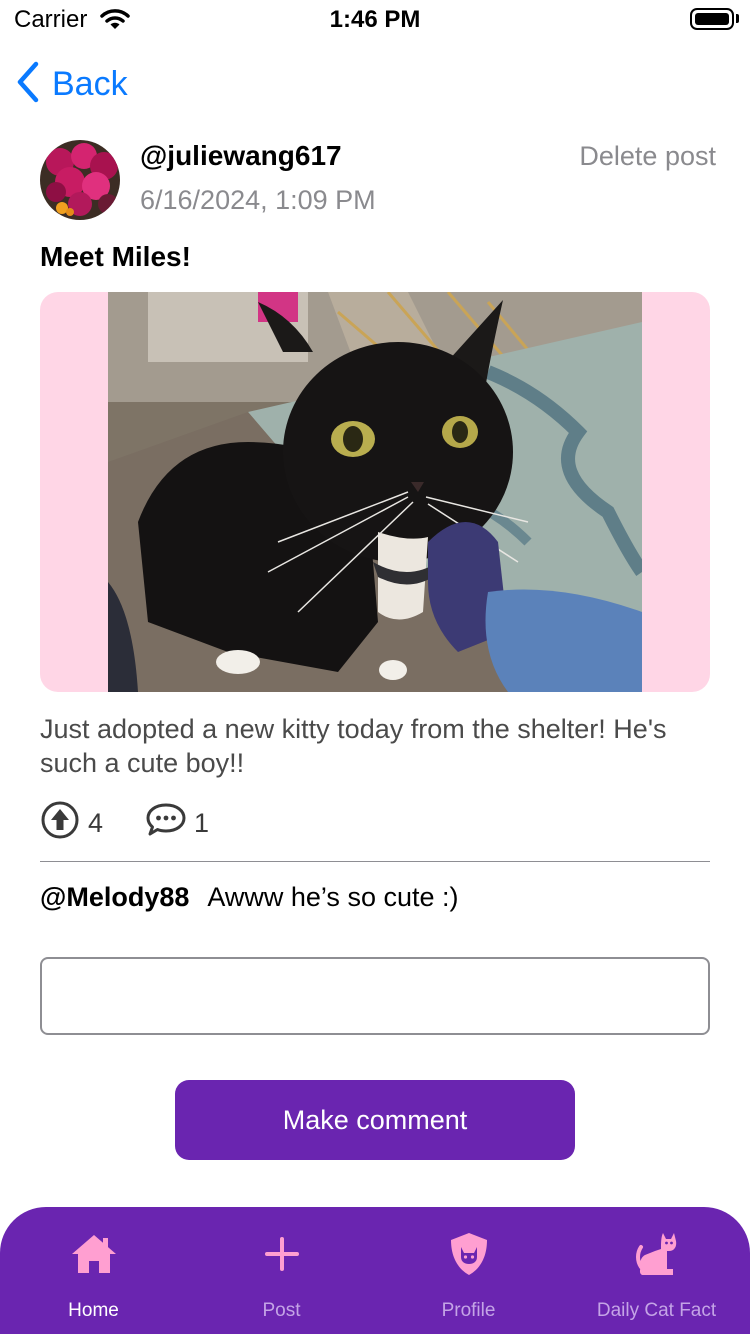 The image size is (750, 1334). Describe the element at coordinates (241, 156) in the screenshot. I see `post-author-username: @juliewang617` at that location.